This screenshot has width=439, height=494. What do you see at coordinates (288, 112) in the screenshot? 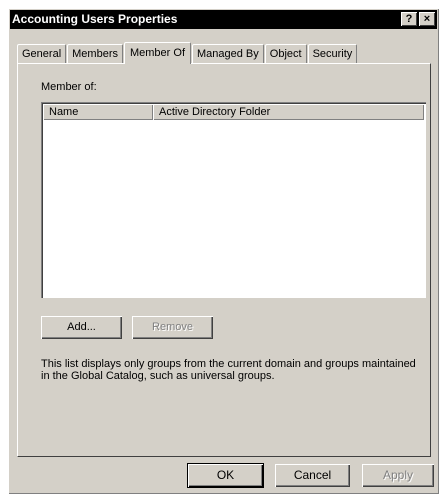
I see `column-header-ad-folder: Active Directory Folder` at bounding box center [288, 112].